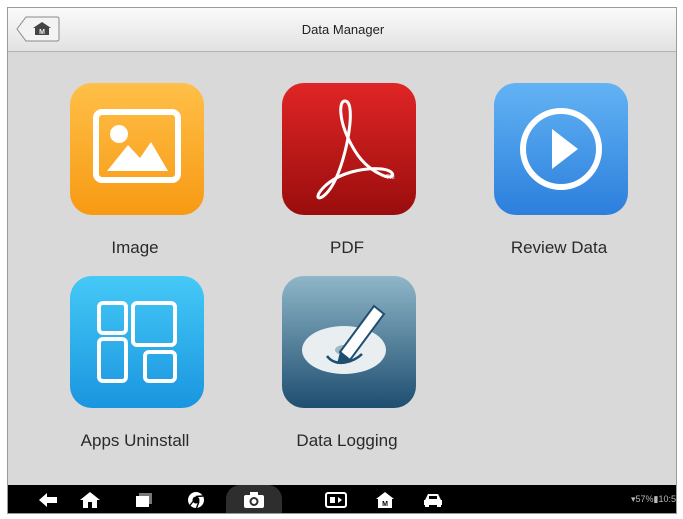 Image resolution: width=683 pixels, height=519 pixels. I want to click on home-icon, so click(90, 499).